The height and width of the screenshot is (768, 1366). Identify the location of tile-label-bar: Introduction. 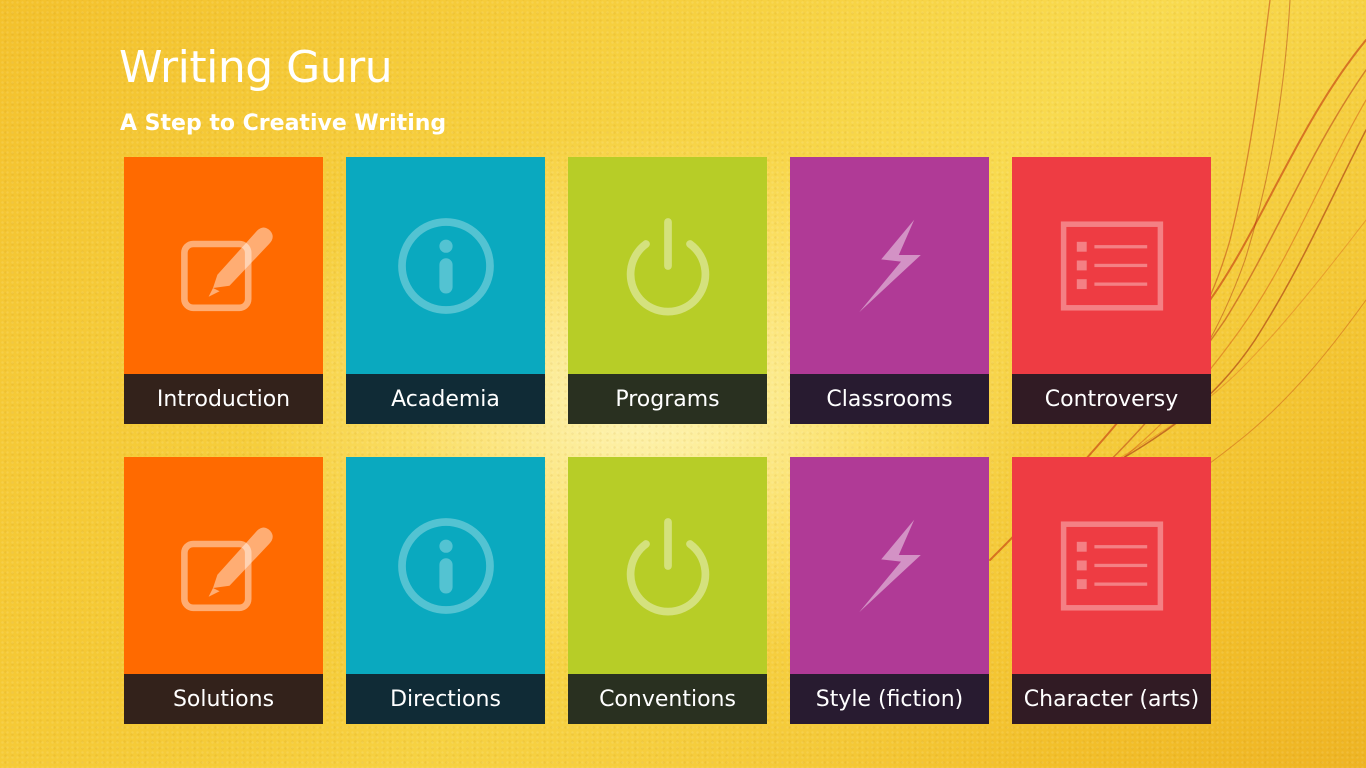
(223, 399).